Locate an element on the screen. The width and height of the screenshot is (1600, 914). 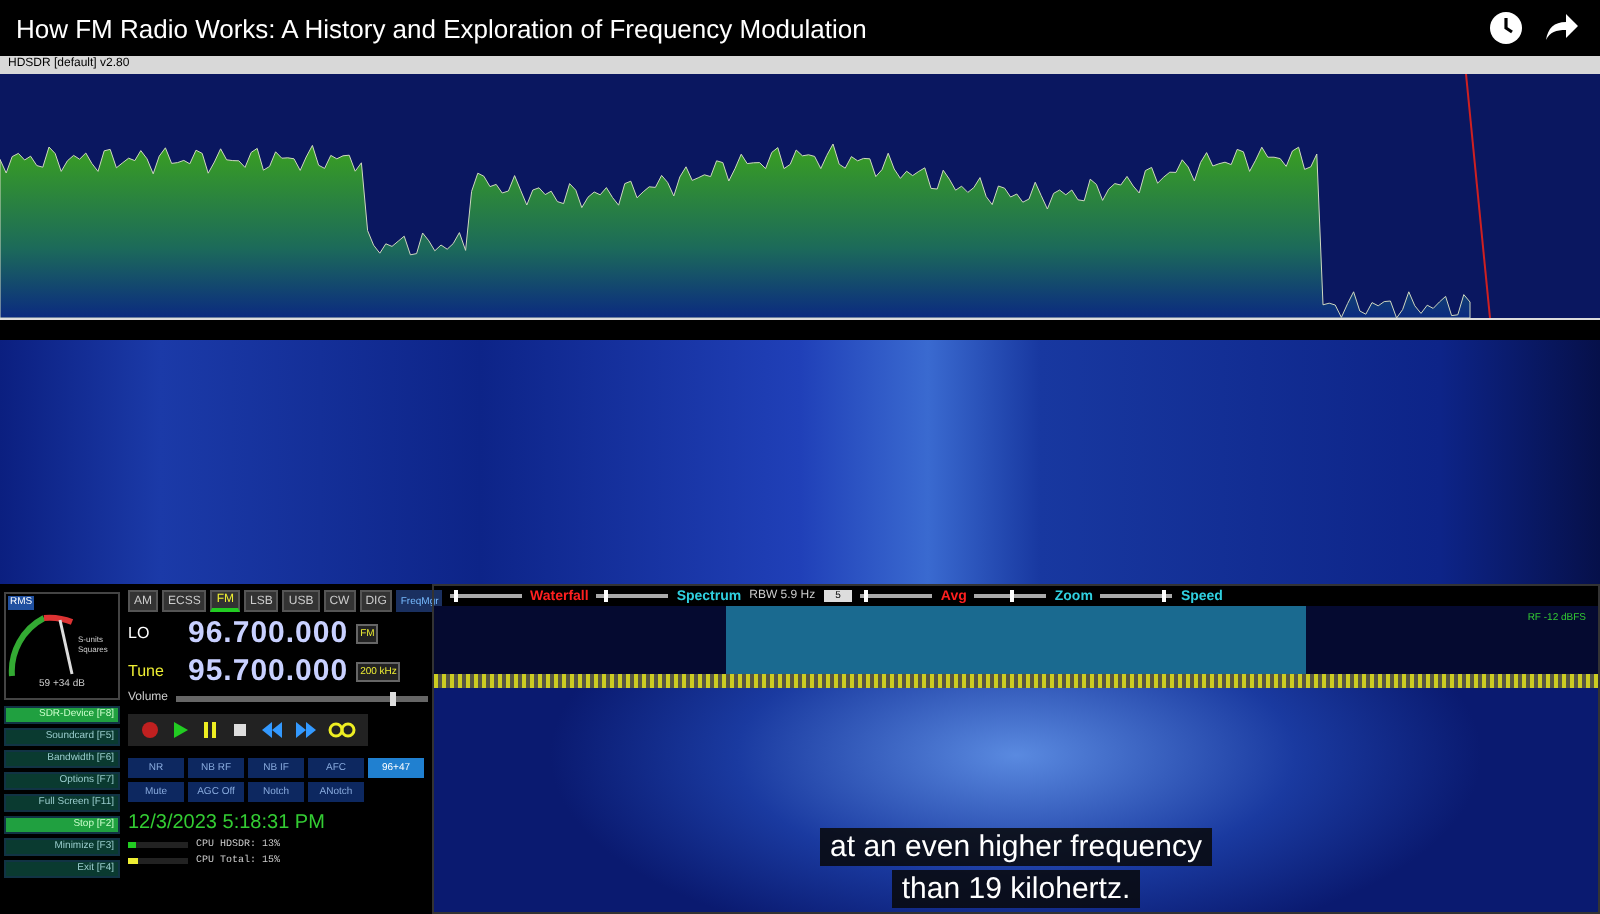
lo-label: LO is located at coordinates (140, 633).